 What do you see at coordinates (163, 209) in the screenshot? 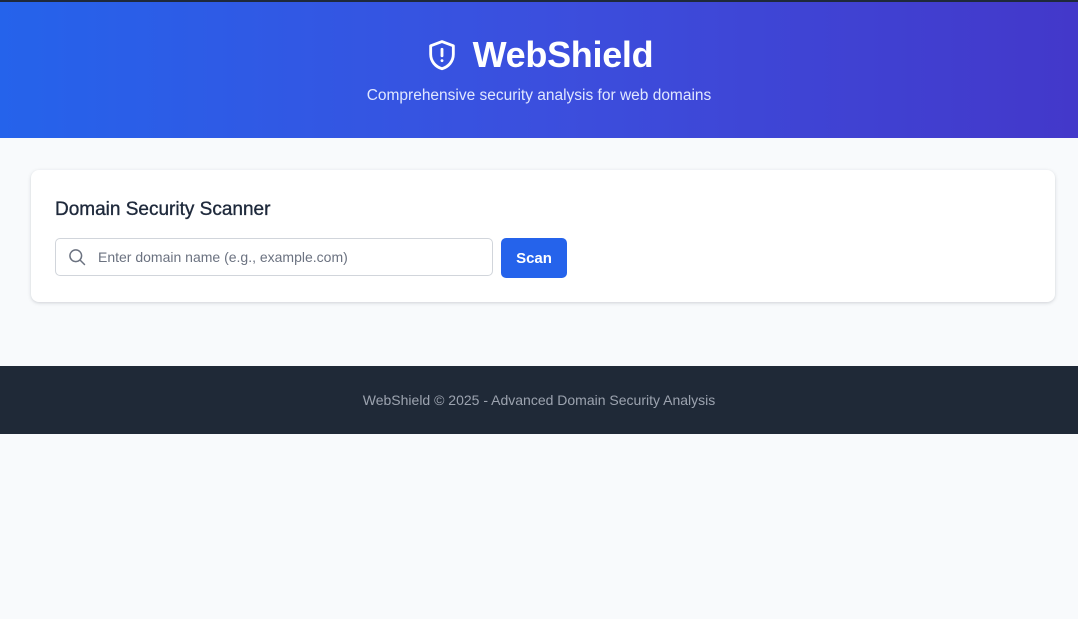
I see `scanner-title: Domain Security Scanner` at bounding box center [163, 209].